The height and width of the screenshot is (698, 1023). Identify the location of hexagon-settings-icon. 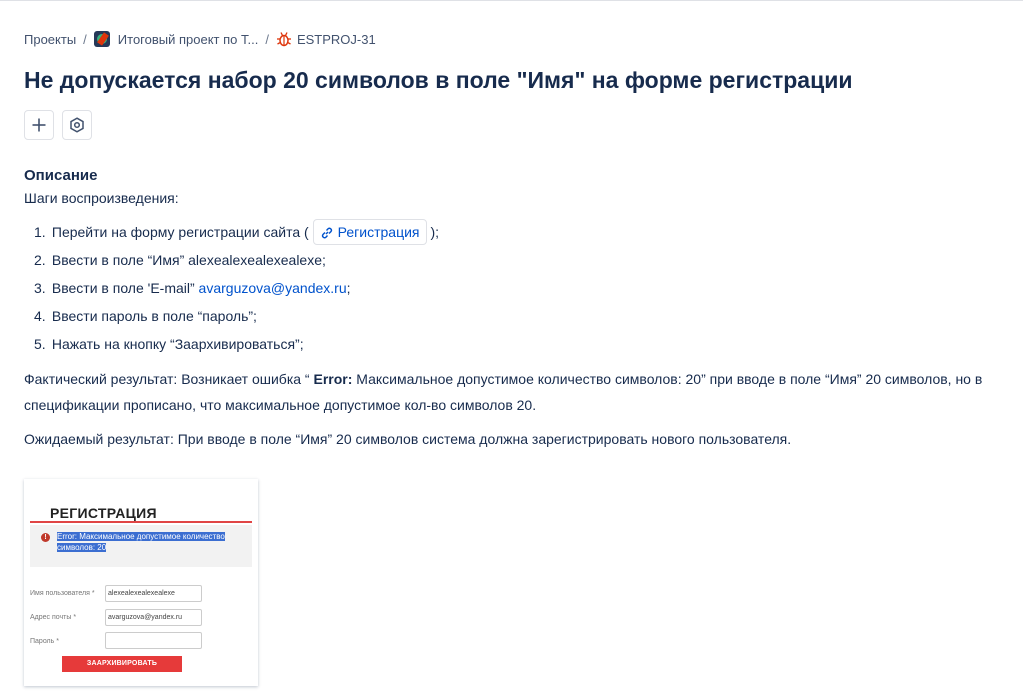
(77, 125).